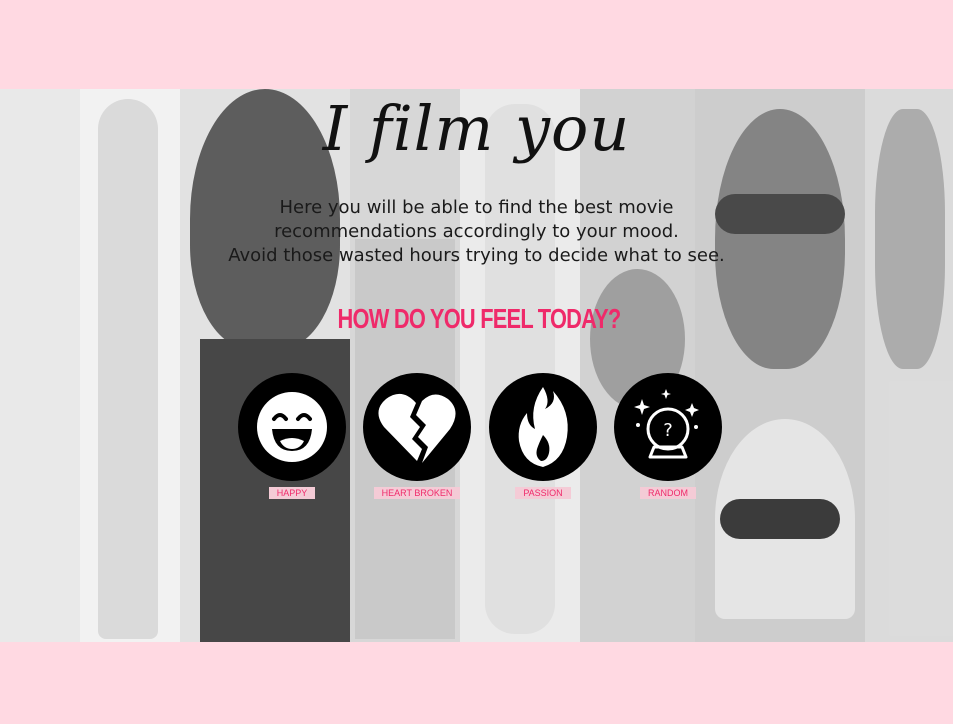  I want to click on mood-label-heart-broken: HEART BROKEN, so click(417, 493).